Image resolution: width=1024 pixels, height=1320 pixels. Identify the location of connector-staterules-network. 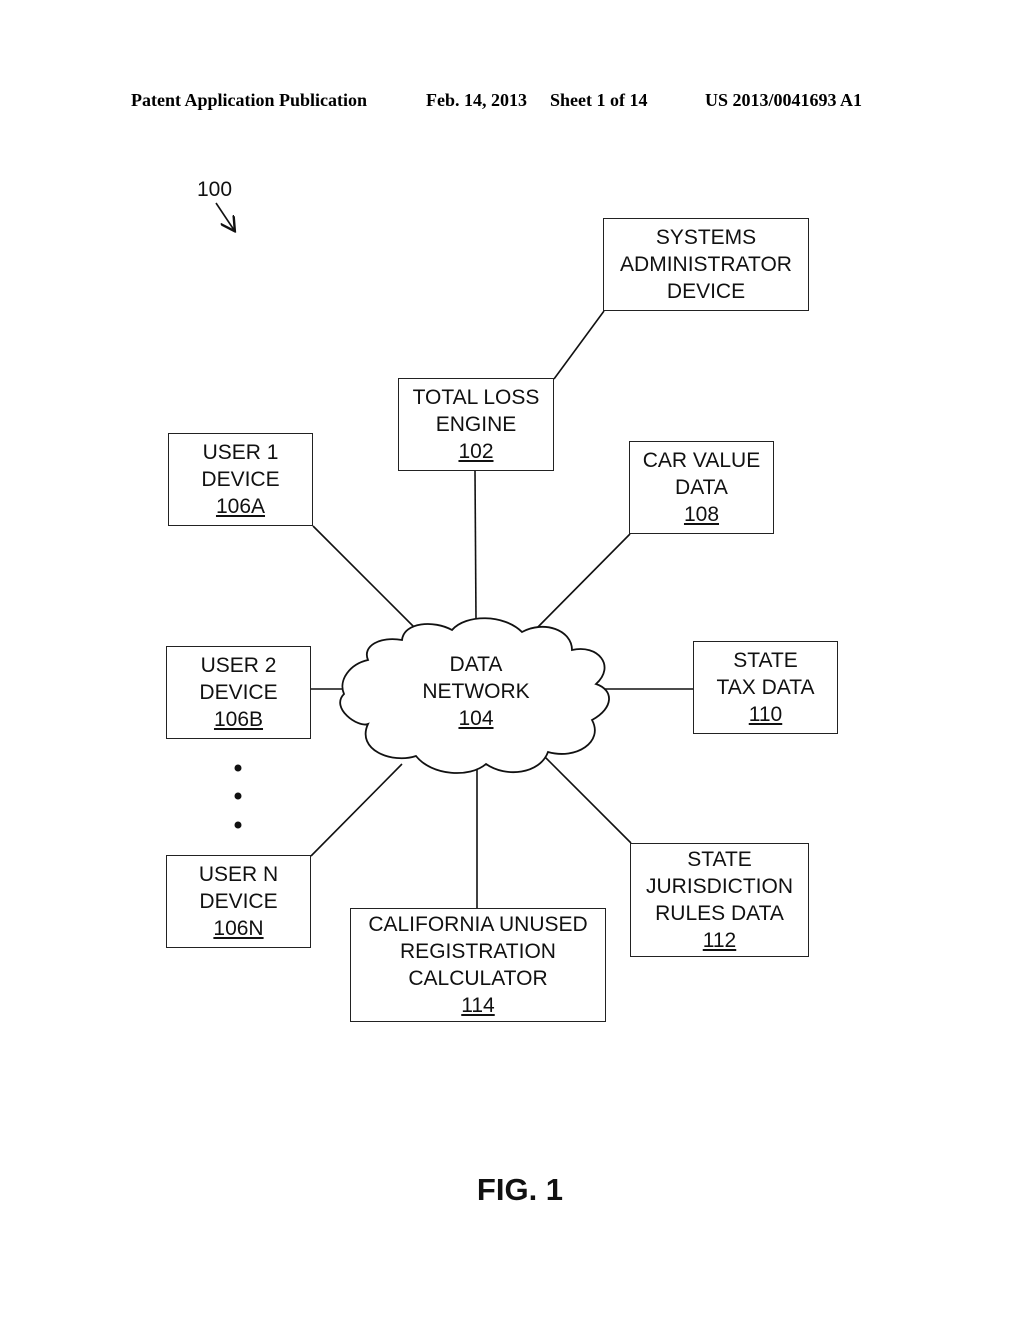
(585, 797).